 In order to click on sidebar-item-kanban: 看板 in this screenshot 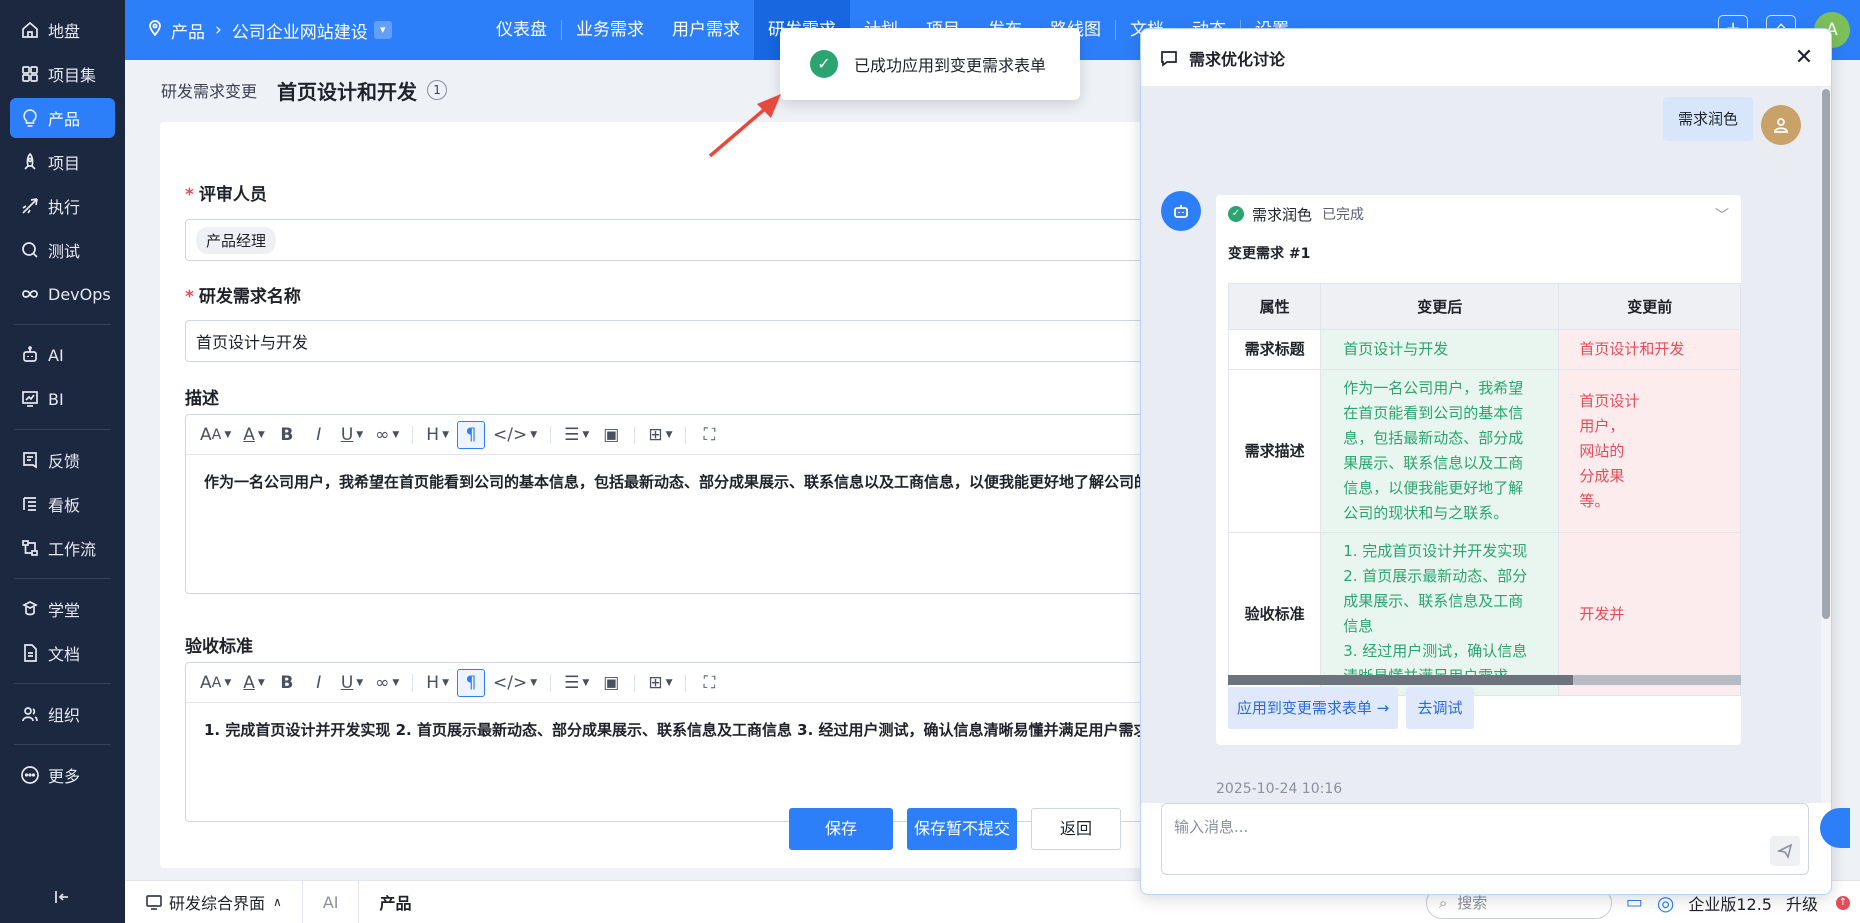, I will do `click(62, 504)`.